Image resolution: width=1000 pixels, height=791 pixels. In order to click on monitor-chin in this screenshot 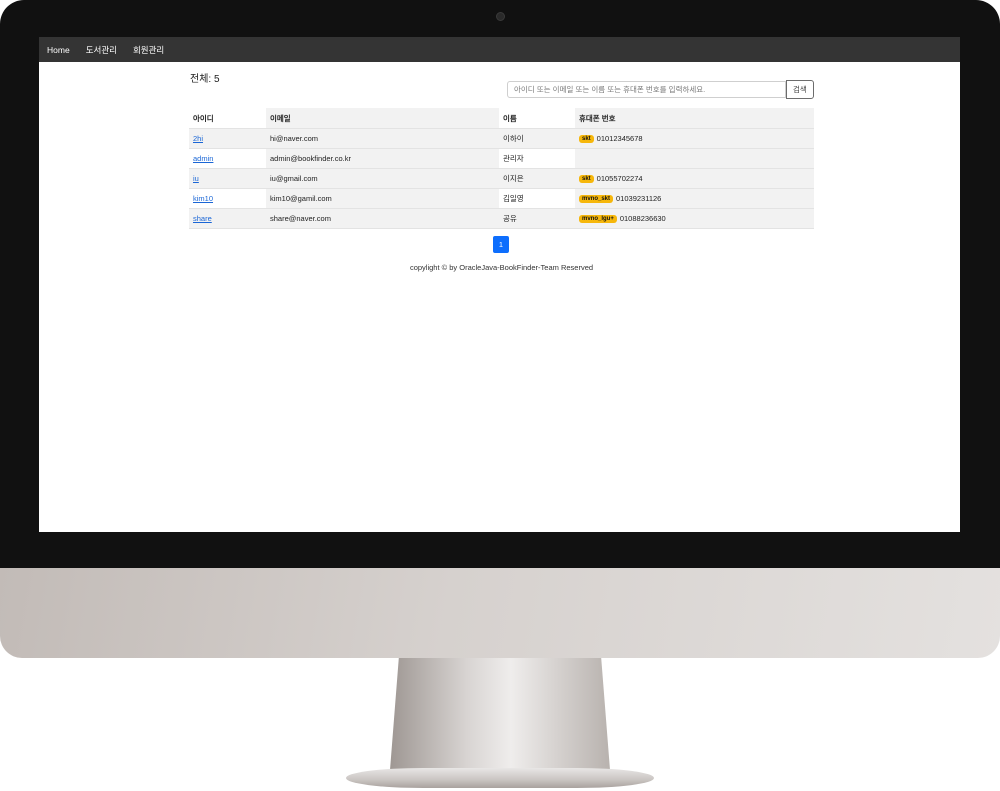, I will do `click(500, 613)`.